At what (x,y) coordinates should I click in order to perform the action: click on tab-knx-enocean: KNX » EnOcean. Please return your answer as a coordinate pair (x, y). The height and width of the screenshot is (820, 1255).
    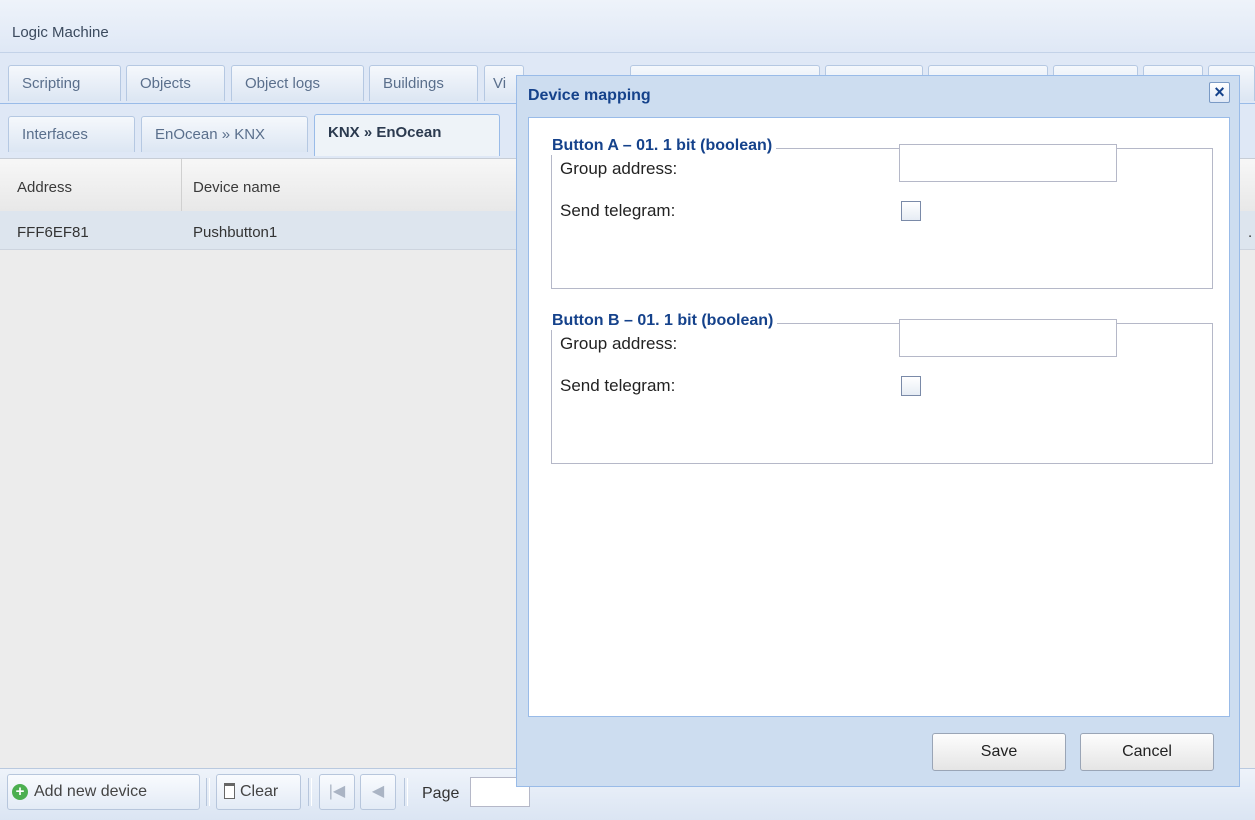
    Looking at the image, I should click on (407, 135).